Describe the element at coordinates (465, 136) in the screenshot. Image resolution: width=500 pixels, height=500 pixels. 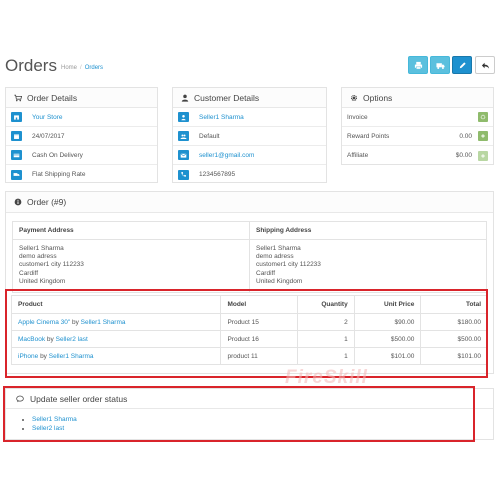
I see `option-value: 0.00` at that location.